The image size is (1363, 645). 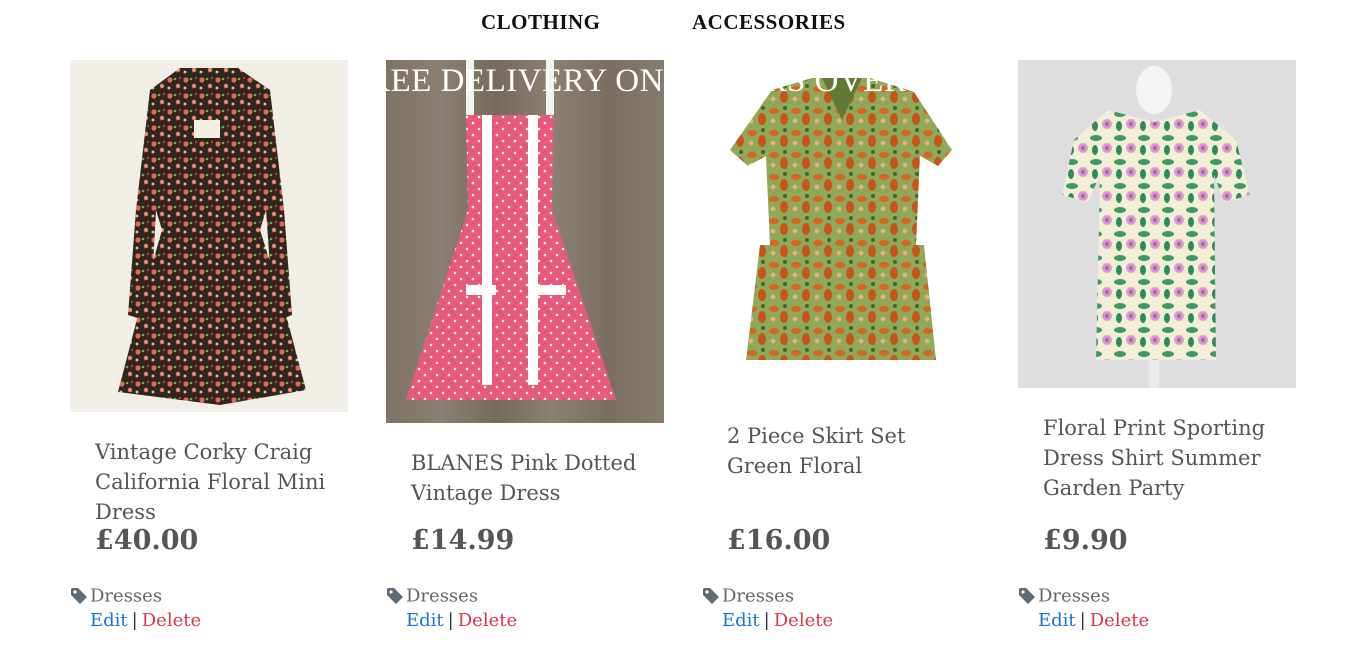 What do you see at coordinates (779, 540) in the screenshot?
I see `product-price: £16.00` at bounding box center [779, 540].